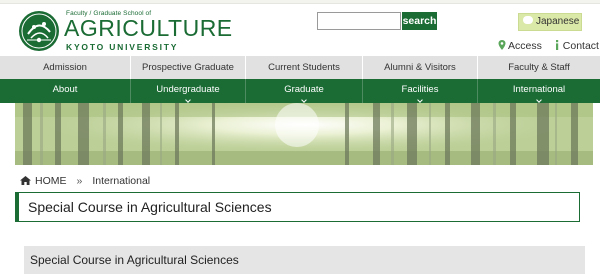 The height and width of the screenshot is (278, 600). What do you see at coordinates (419, 21) in the screenshot?
I see `search-button: search` at bounding box center [419, 21].